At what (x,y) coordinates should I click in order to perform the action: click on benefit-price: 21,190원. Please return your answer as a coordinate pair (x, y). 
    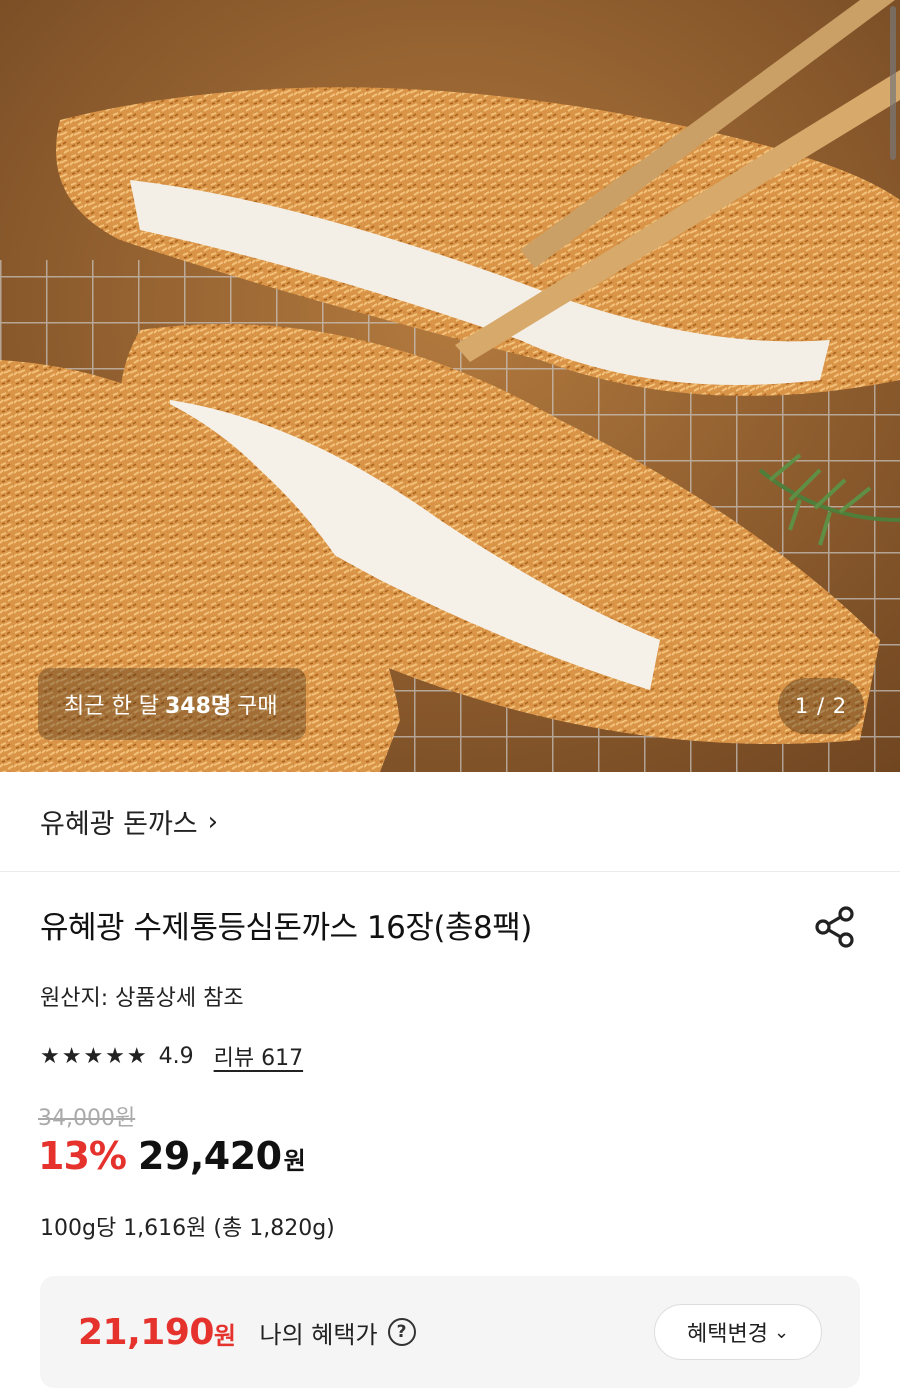
    Looking at the image, I should click on (157, 1332).